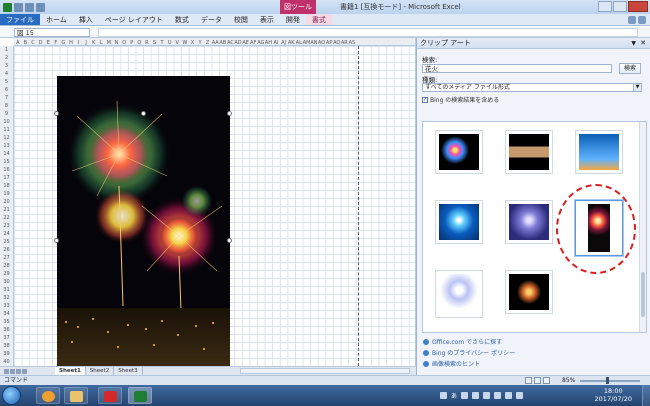 This screenshot has width=650, height=406. I want to click on search-input: 花火, so click(517, 68).